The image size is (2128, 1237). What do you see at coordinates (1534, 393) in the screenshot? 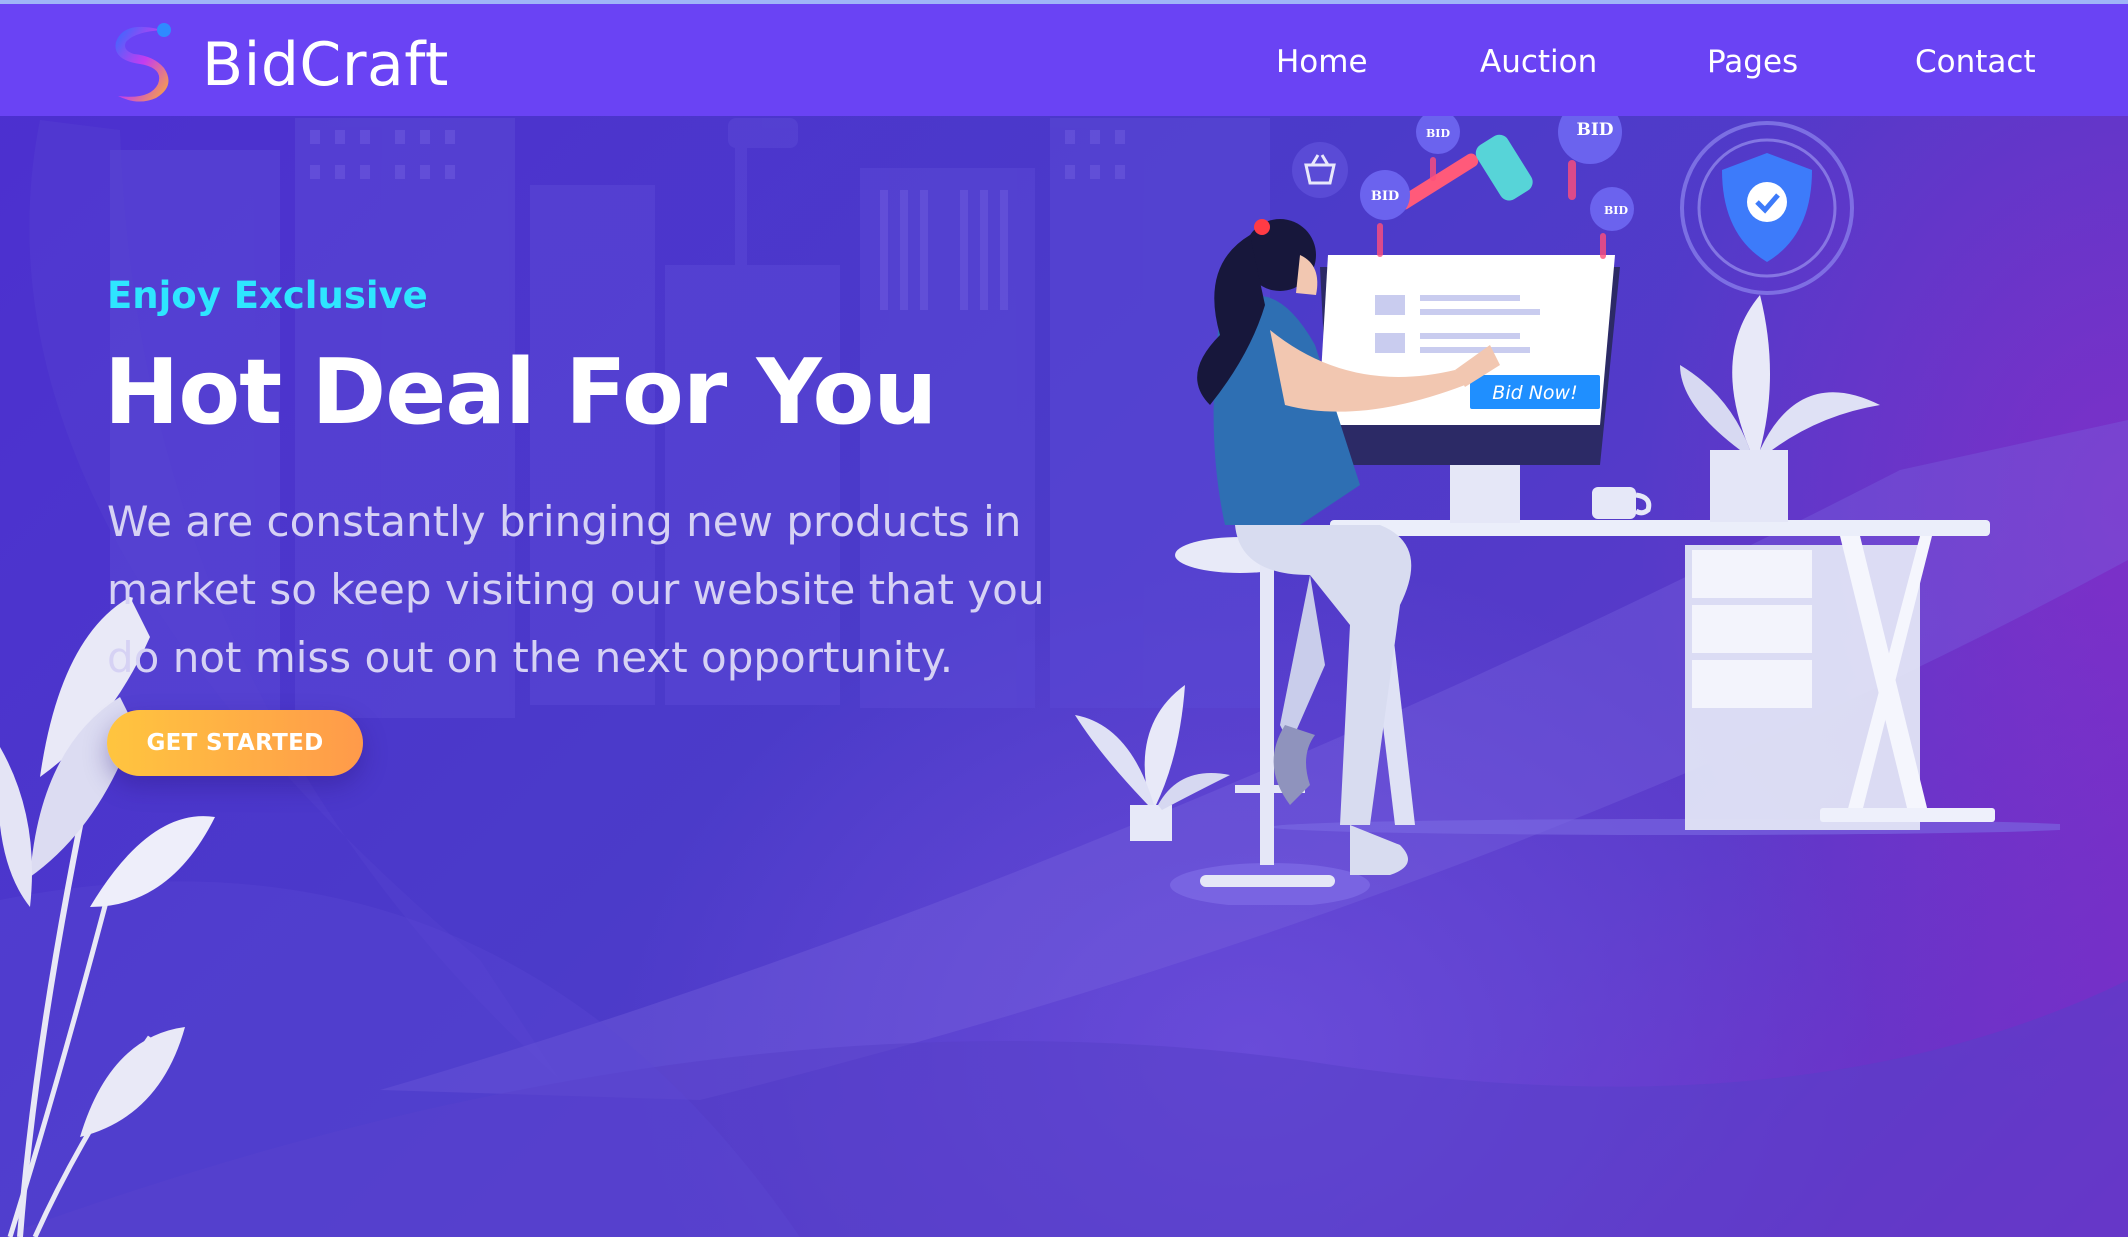
I see `bid-now-screen-button: Bid Now!` at bounding box center [1534, 393].